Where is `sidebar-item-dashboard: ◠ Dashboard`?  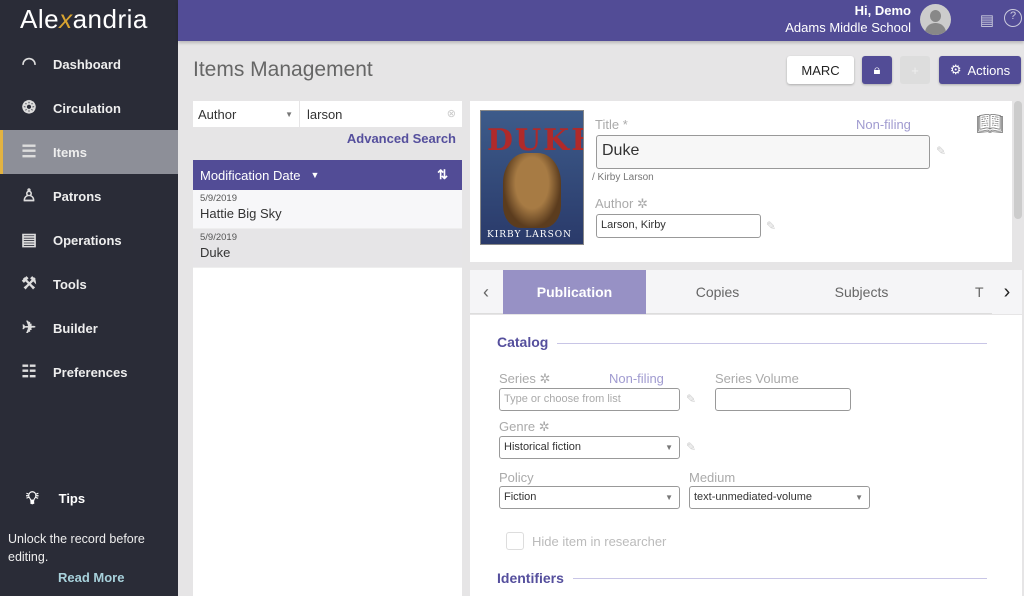
sidebar-item-dashboard: ◠ Dashboard is located at coordinates (89, 64).